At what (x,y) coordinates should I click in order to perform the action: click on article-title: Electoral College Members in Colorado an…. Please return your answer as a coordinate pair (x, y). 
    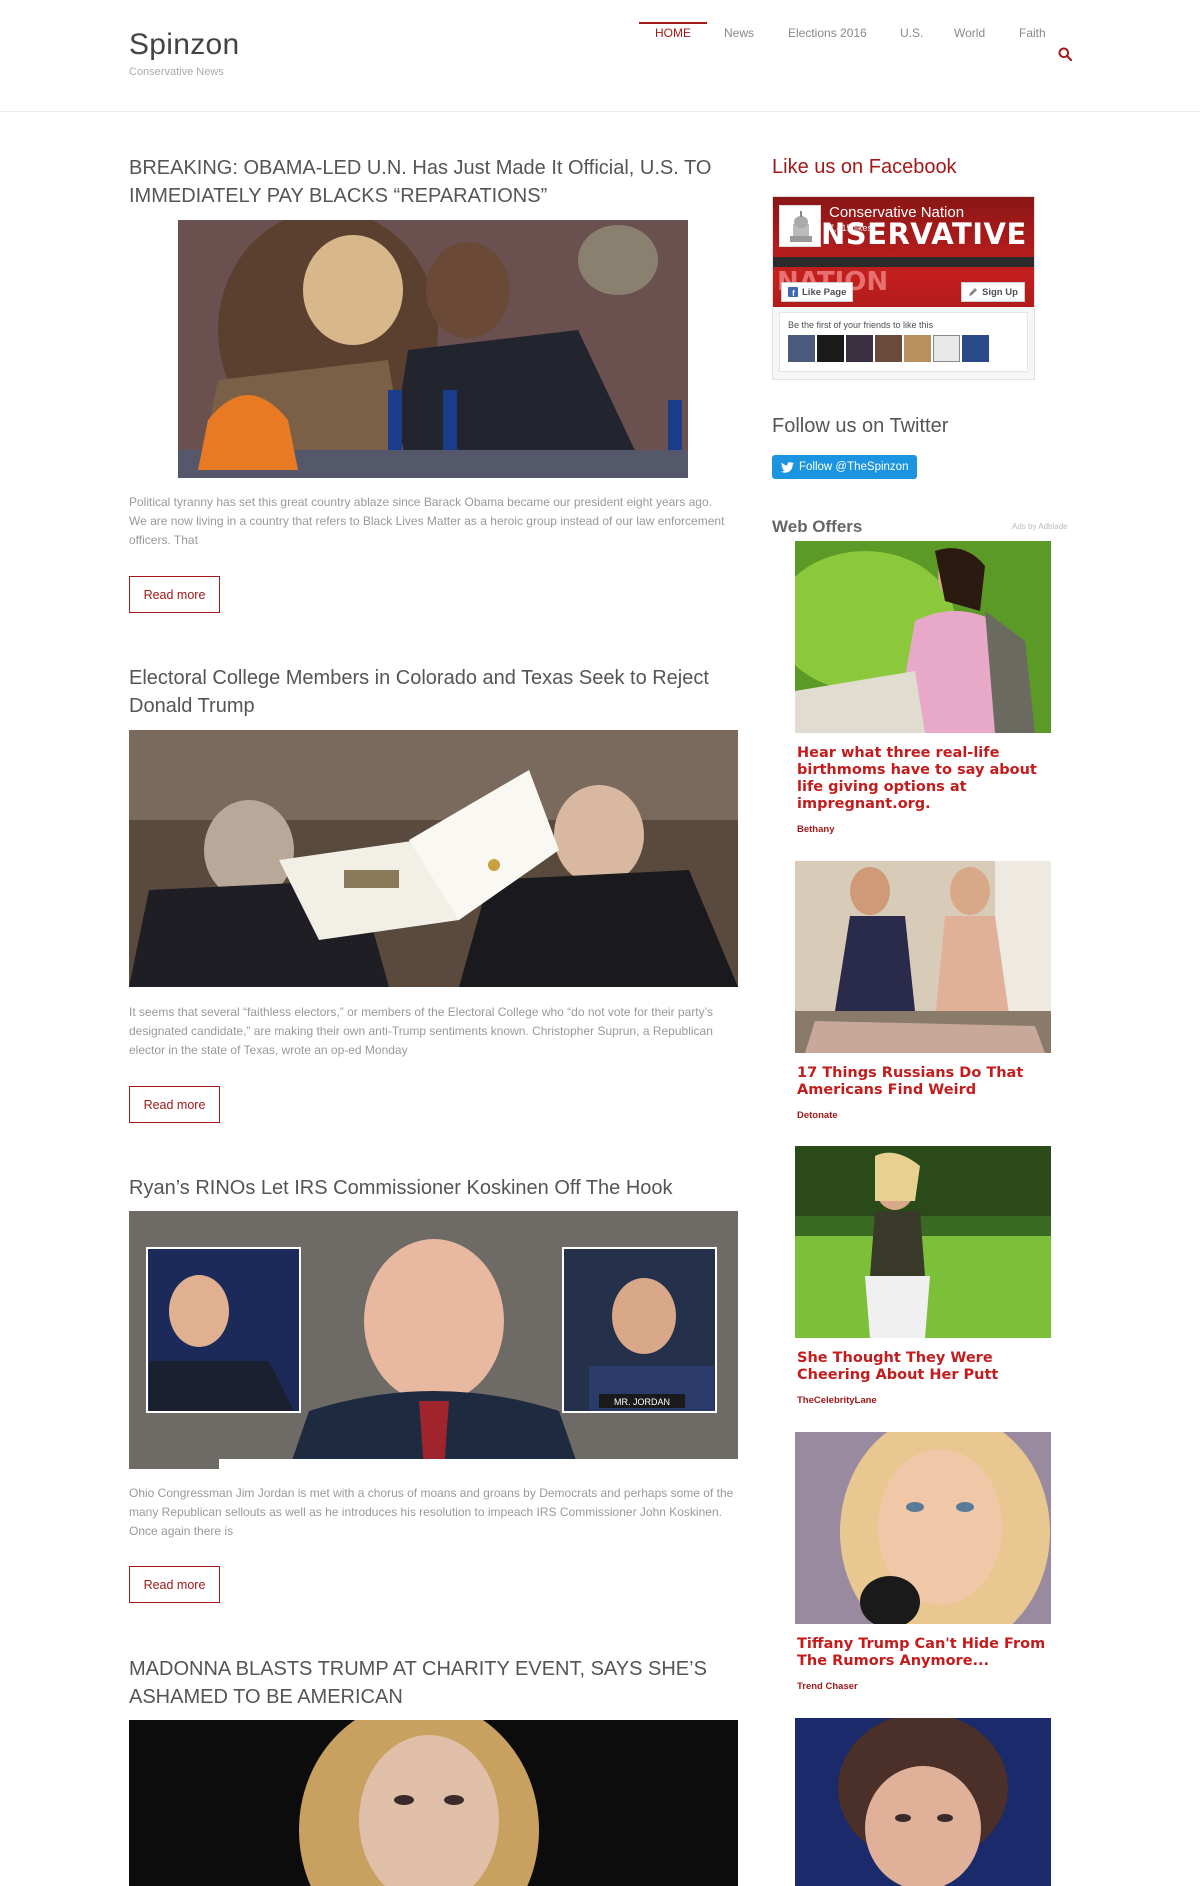
    Looking at the image, I should click on (434, 692).